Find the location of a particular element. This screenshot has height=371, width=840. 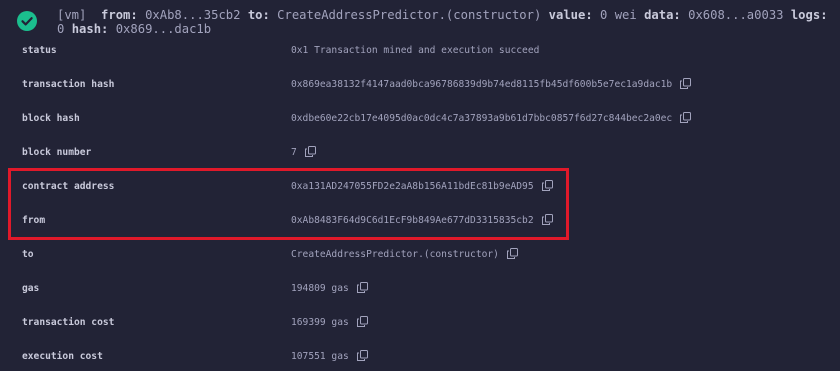

detail-value: 7 is located at coordinates (303, 152).